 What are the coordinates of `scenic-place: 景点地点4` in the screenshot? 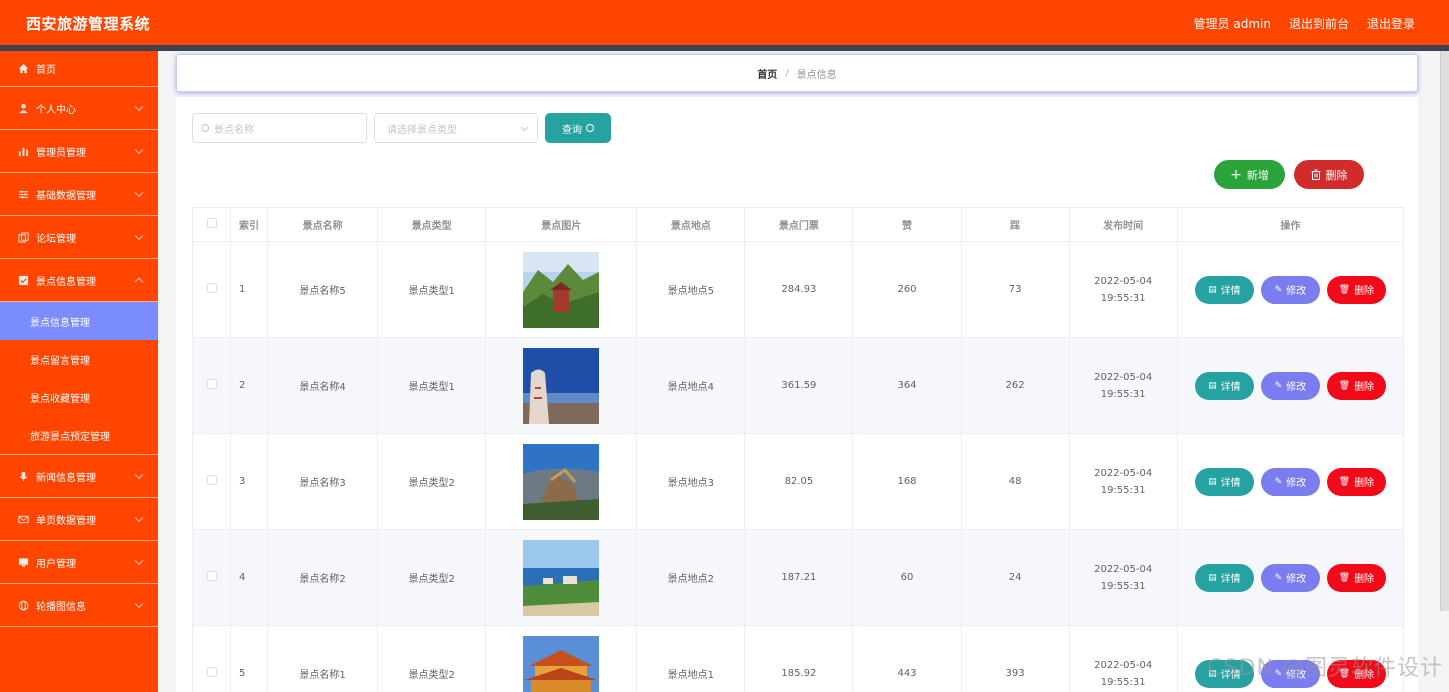 It's located at (691, 385).